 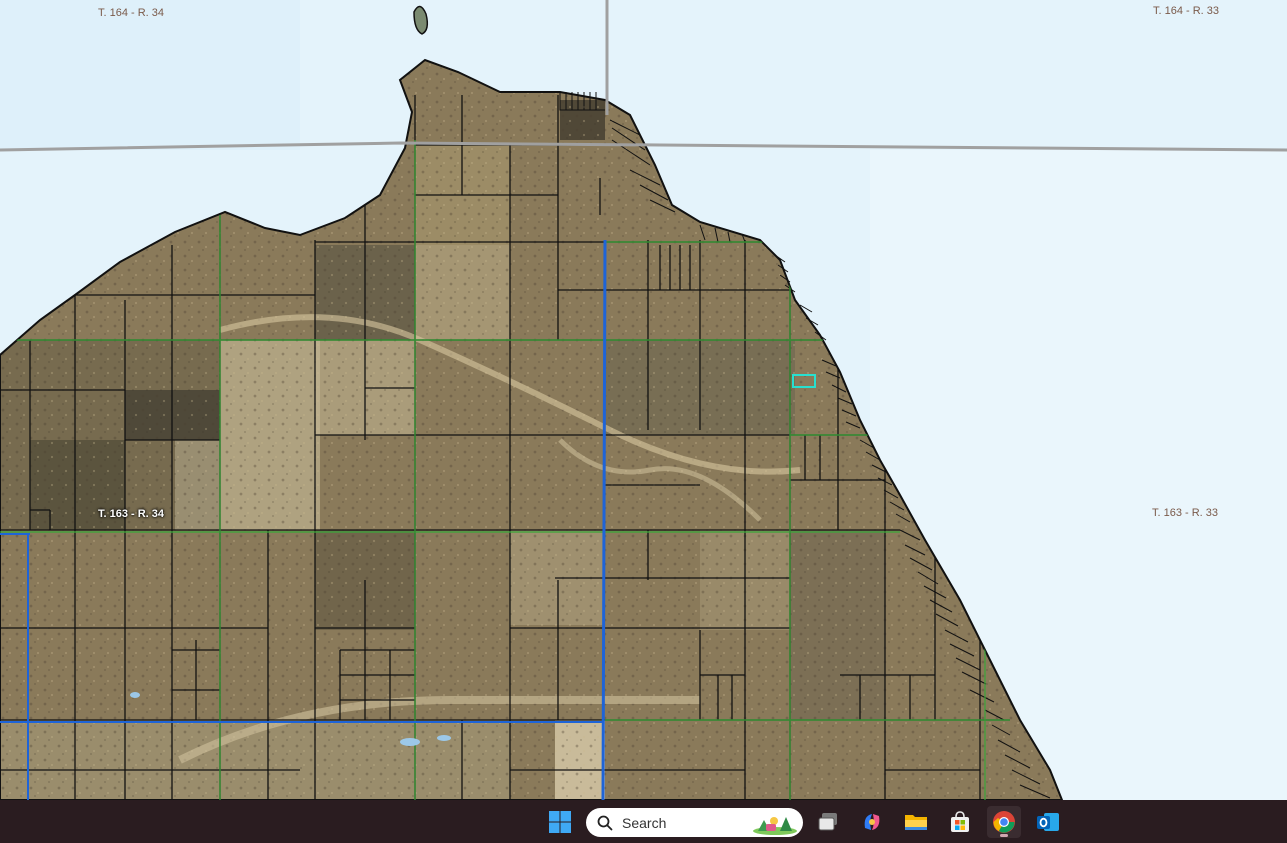 What do you see at coordinates (775, 826) in the screenshot?
I see `search-highlight-icon` at bounding box center [775, 826].